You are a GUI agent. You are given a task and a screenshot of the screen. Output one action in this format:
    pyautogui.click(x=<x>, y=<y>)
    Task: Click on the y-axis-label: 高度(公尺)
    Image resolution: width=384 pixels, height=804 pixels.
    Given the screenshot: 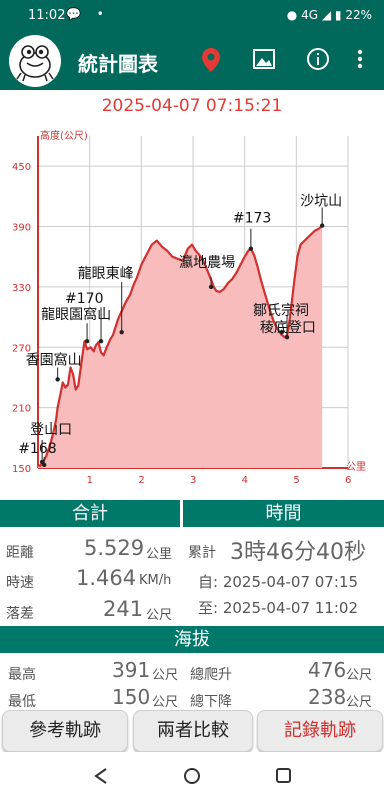 What is the action you would take?
    pyautogui.click(x=64, y=135)
    